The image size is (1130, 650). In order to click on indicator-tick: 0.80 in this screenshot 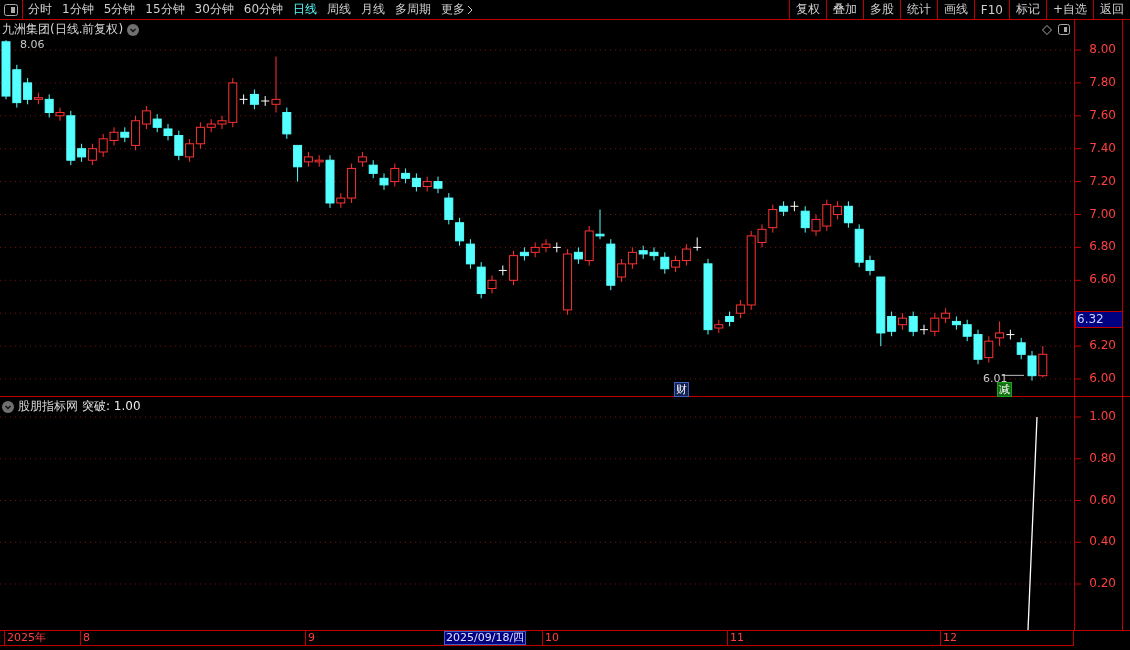, I will do `click(1102, 457)`.